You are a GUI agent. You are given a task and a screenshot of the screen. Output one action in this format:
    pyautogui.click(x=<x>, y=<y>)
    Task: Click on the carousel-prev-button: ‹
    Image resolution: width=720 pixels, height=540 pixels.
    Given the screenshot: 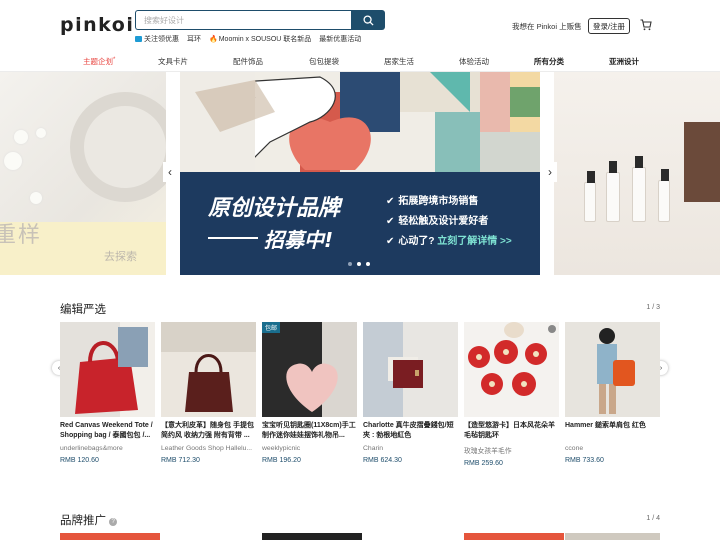 What is the action you would take?
    pyautogui.click(x=170, y=172)
    